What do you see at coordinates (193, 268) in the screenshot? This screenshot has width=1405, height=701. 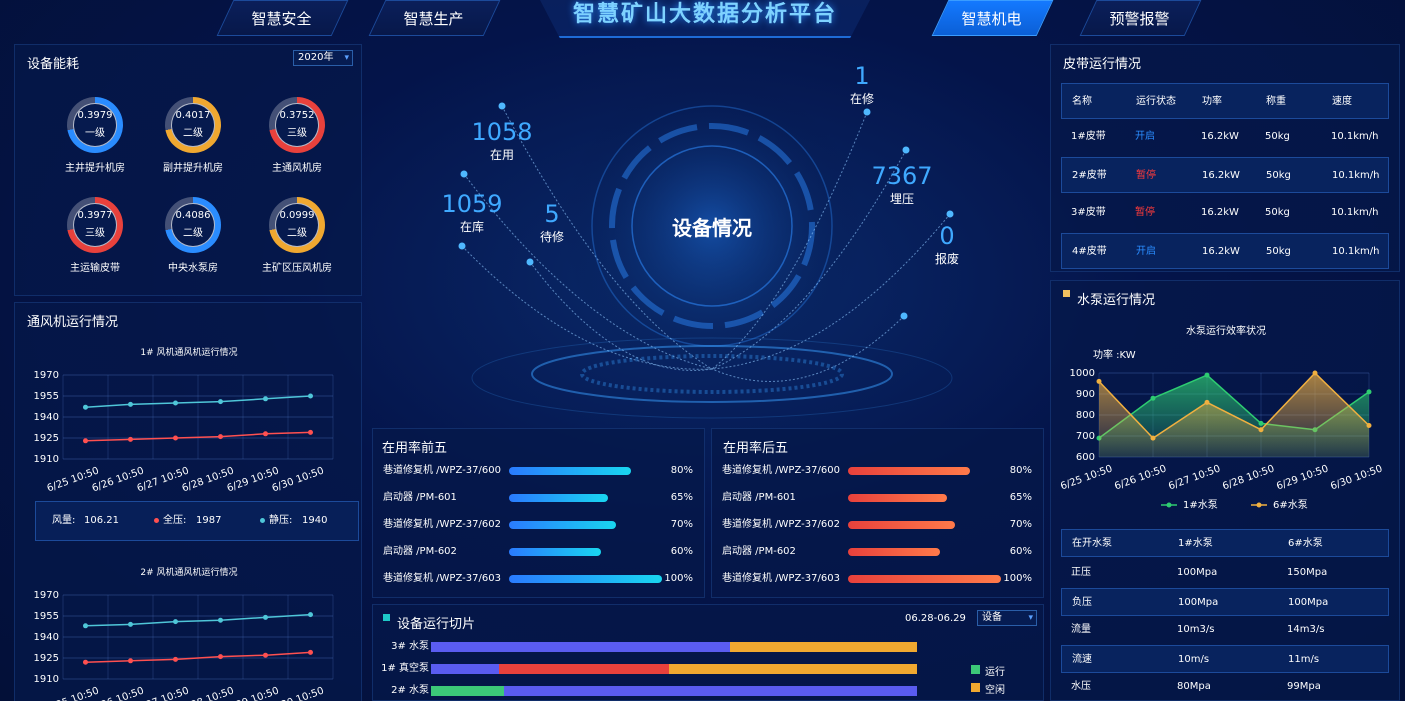 I see `gauge-name: 中央水泵房` at bounding box center [193, 268].